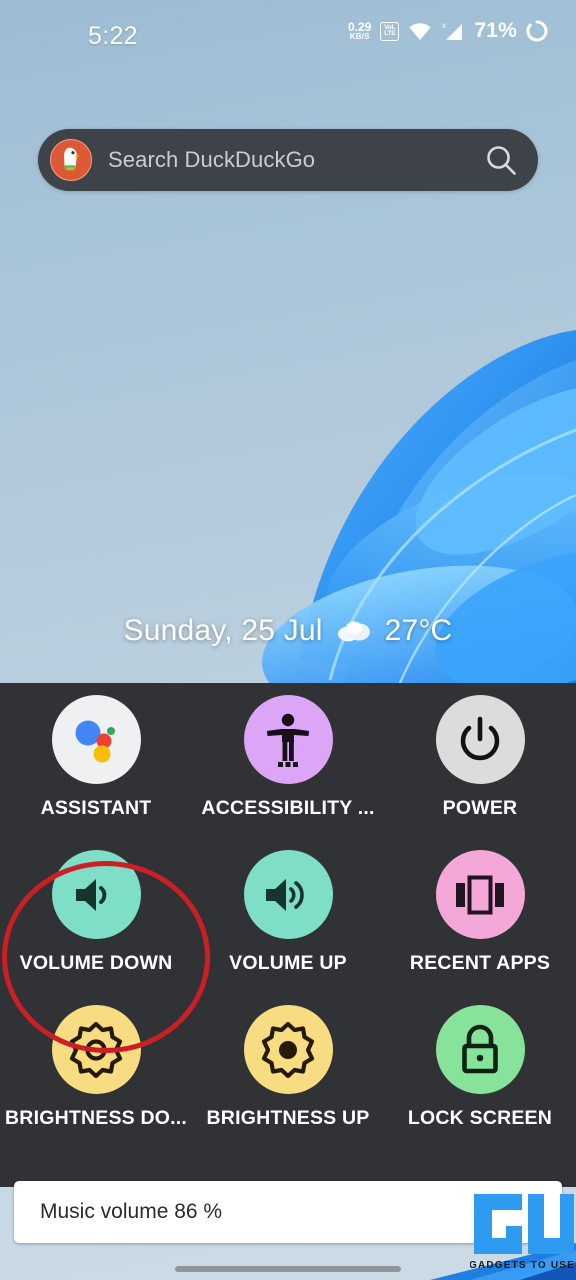 This screenshot has width=576, height=1280. I want to click on menu-item-label: BRIGHTNESS UP, so click(288, 1118).